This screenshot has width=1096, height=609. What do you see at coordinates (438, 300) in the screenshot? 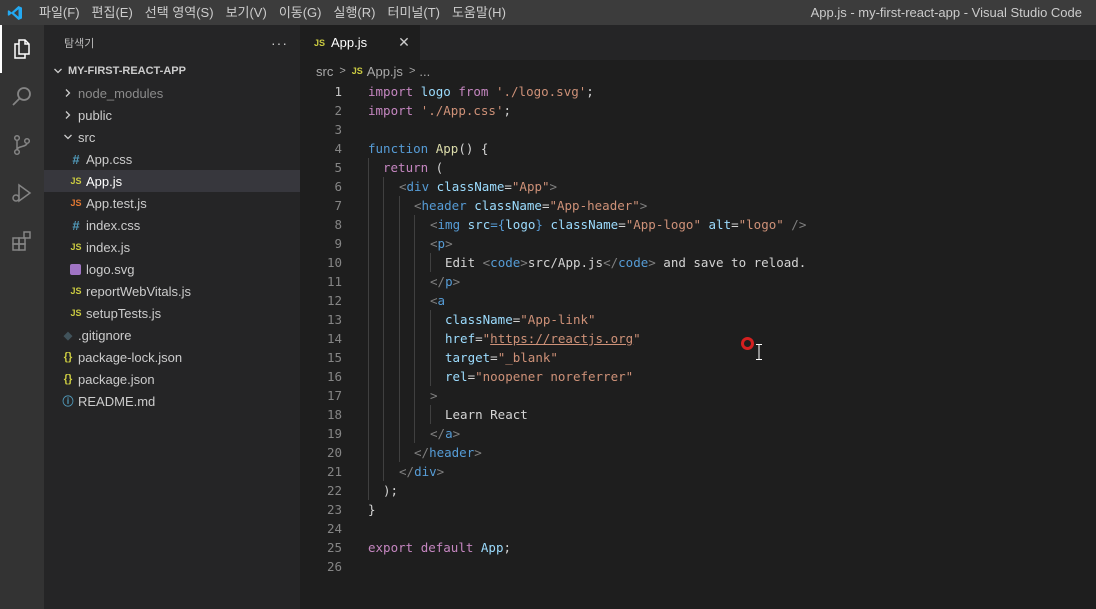
I see `code-text: <a` at bounding box center [438, 300].